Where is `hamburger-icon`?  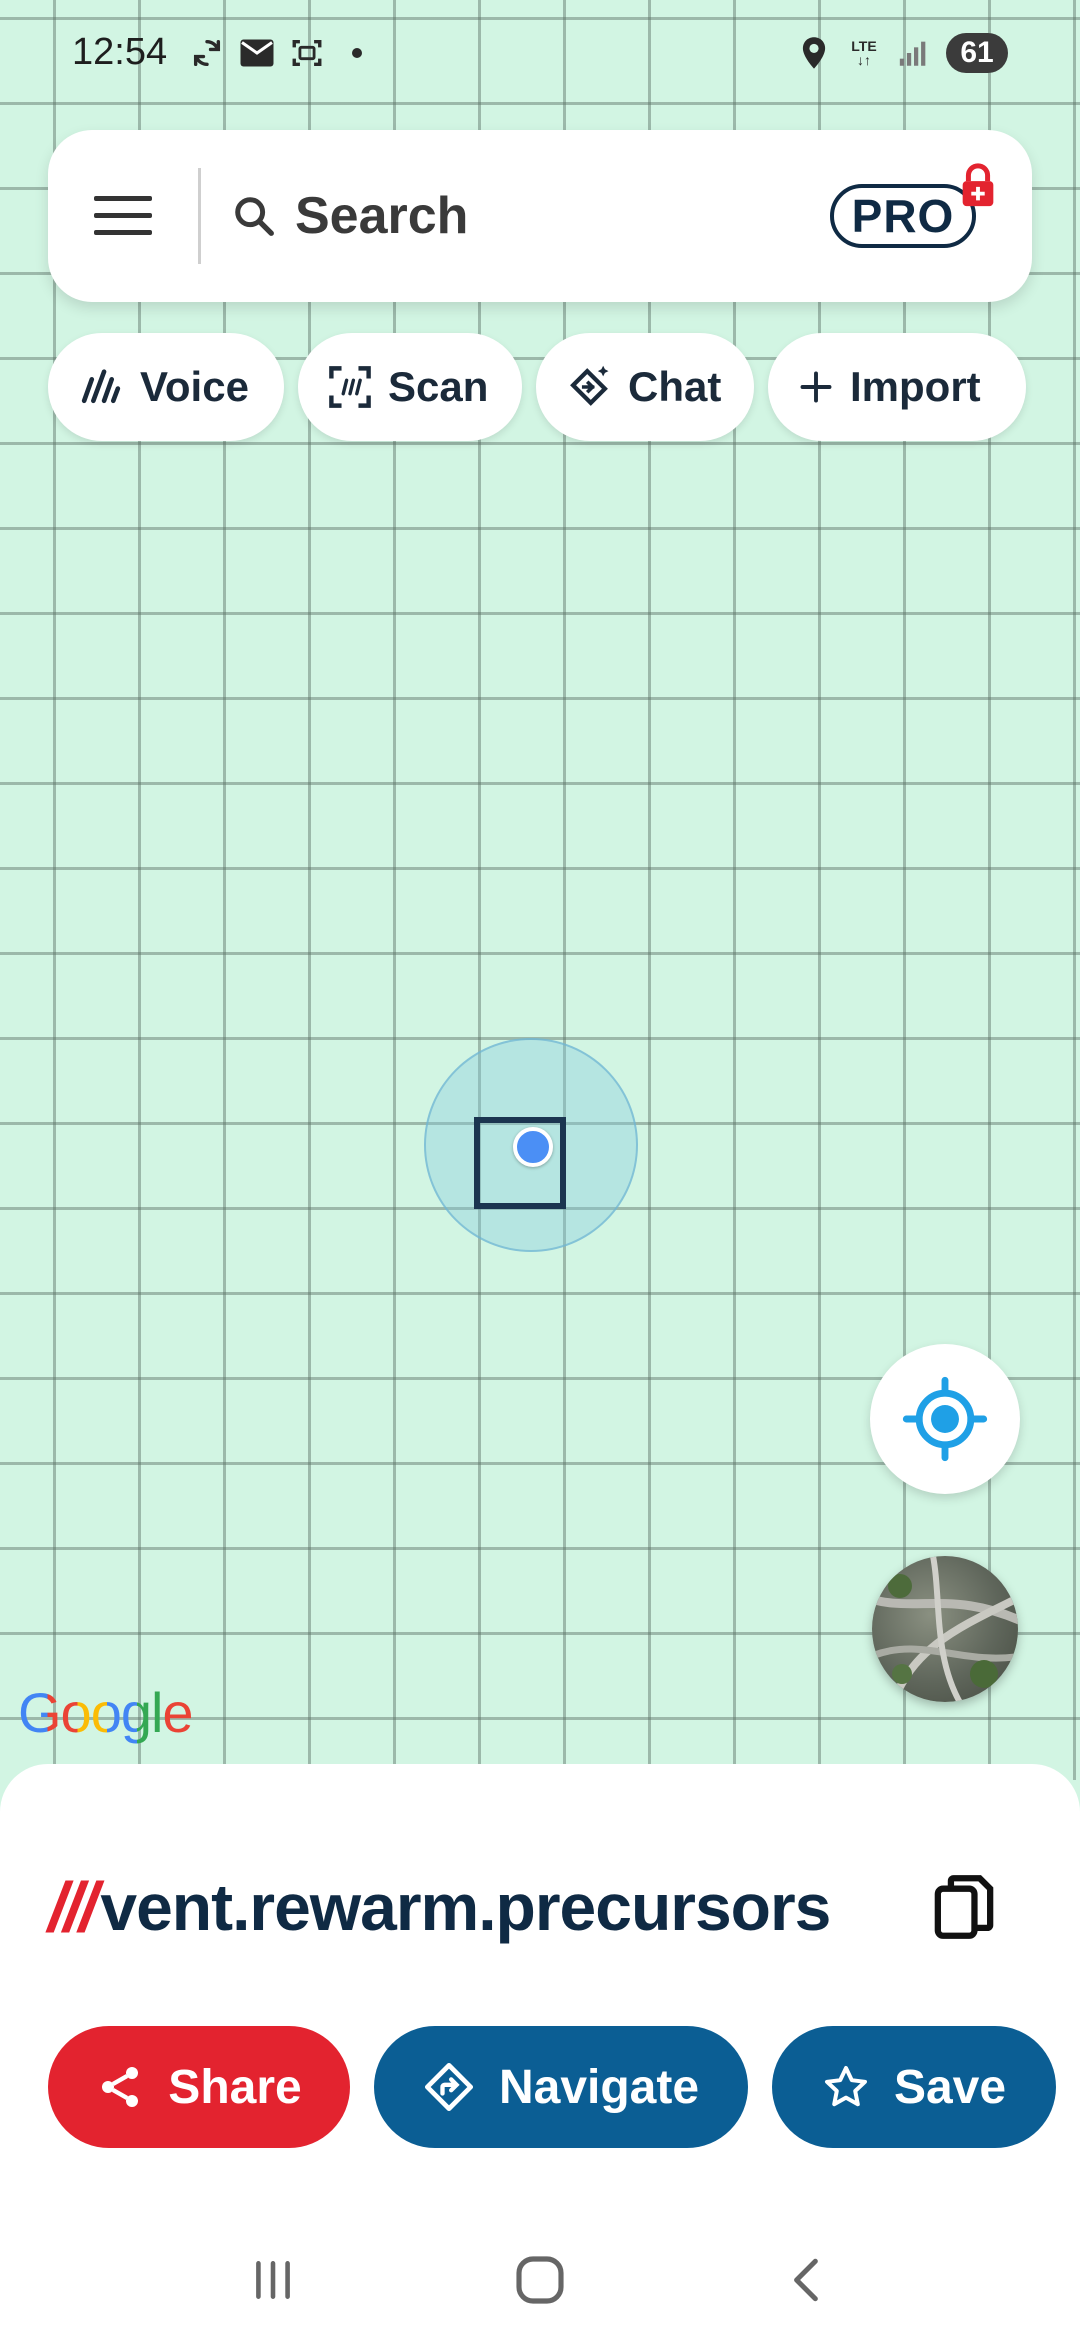
hamburger-icon is located at coordinates (123, 215).